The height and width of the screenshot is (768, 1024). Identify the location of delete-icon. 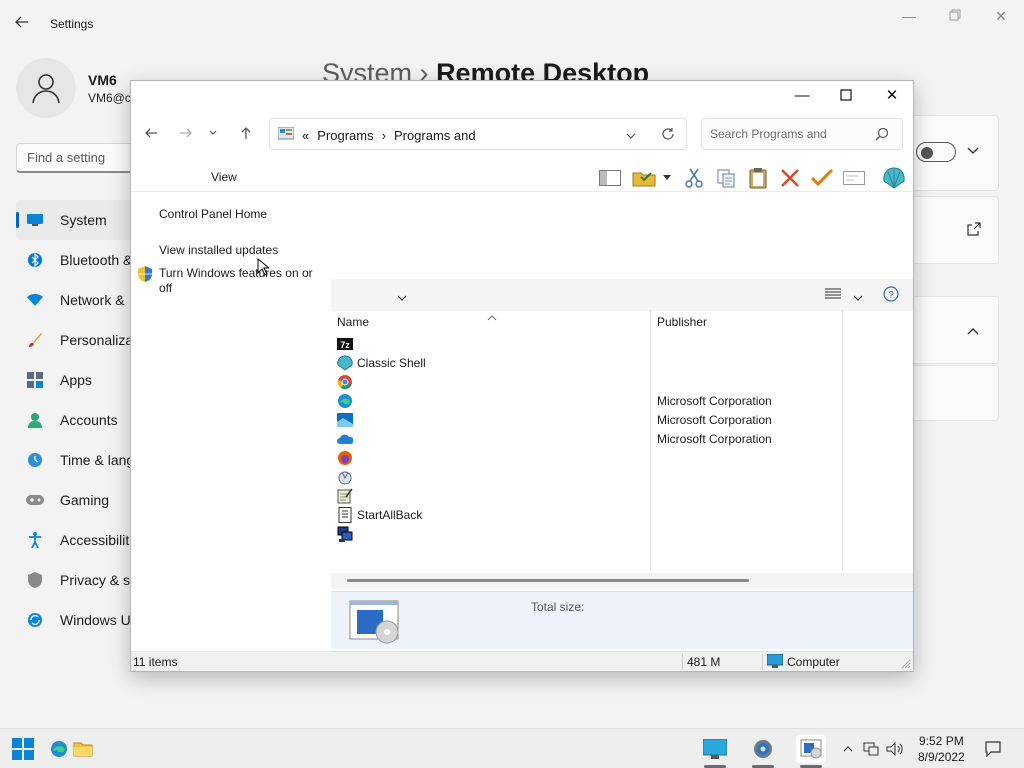
(790, 178).